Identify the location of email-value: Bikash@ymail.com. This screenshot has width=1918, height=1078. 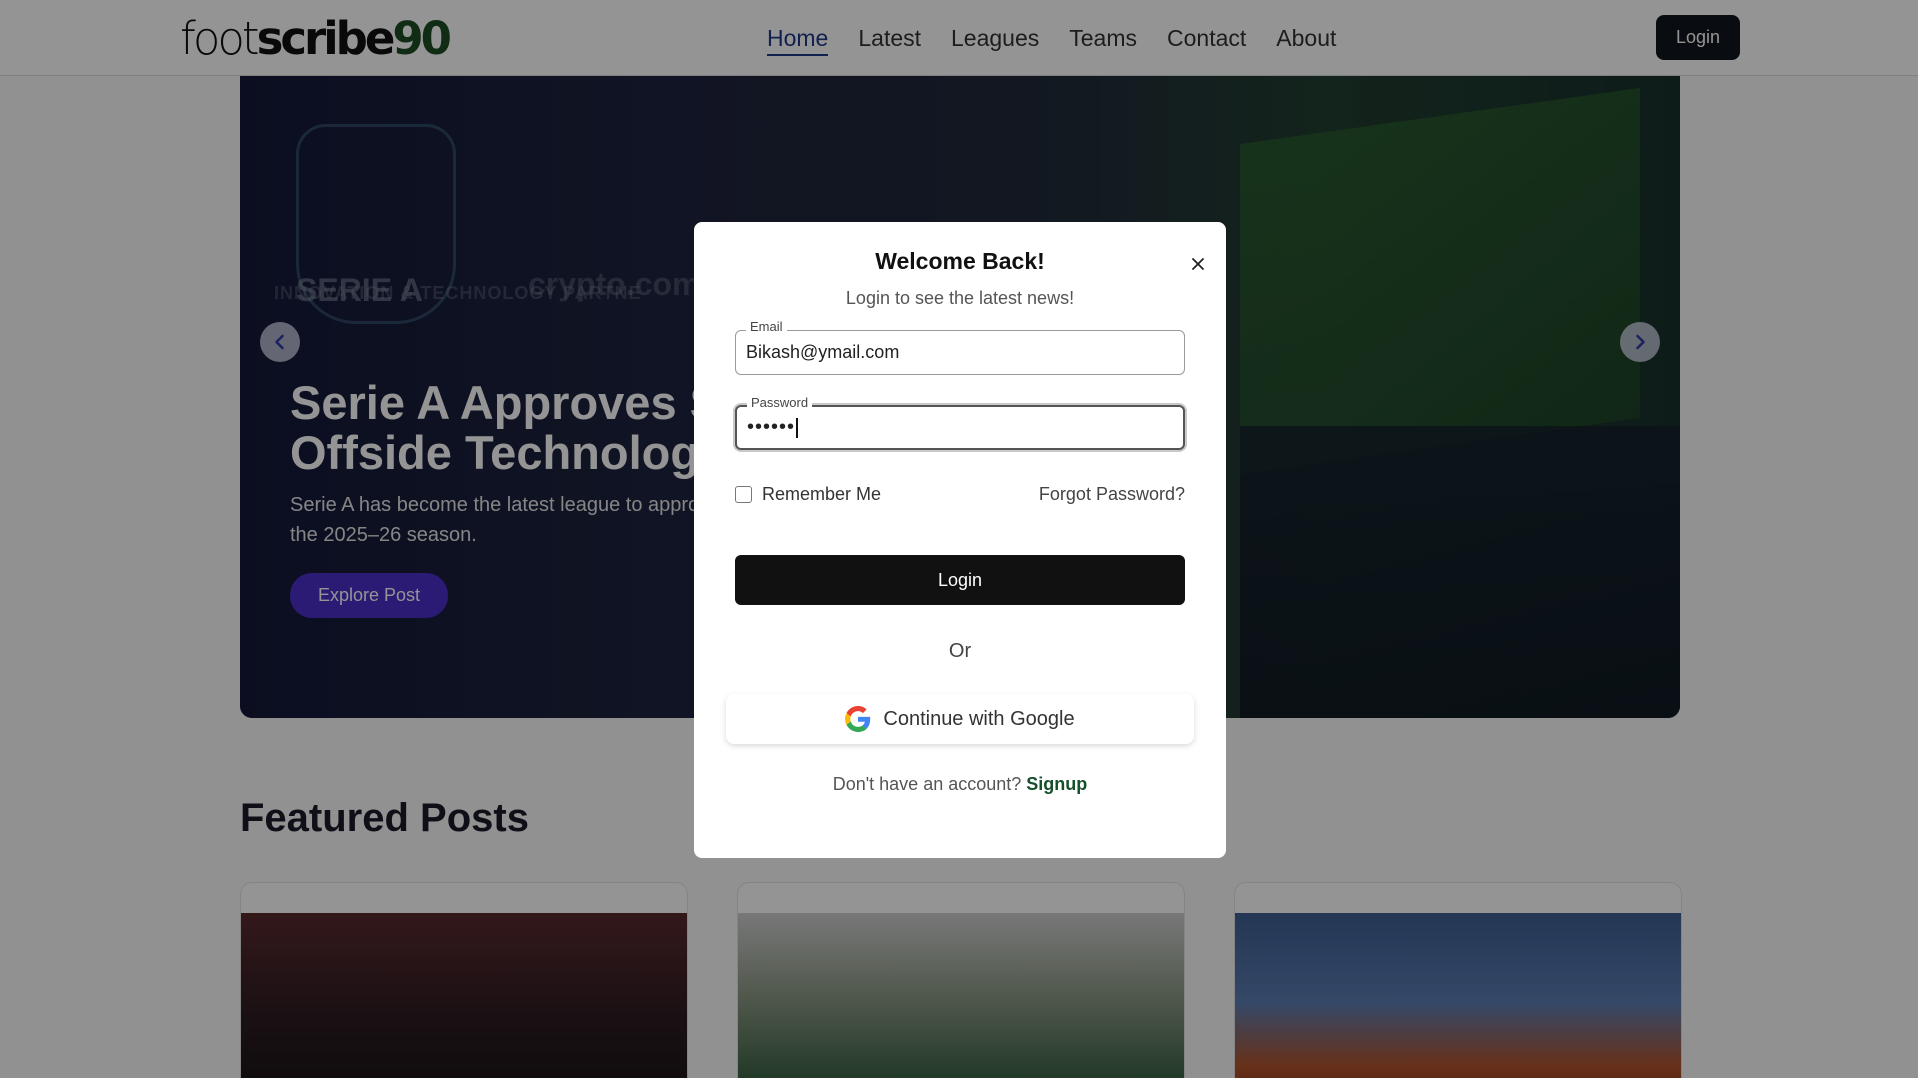
(823, 352).